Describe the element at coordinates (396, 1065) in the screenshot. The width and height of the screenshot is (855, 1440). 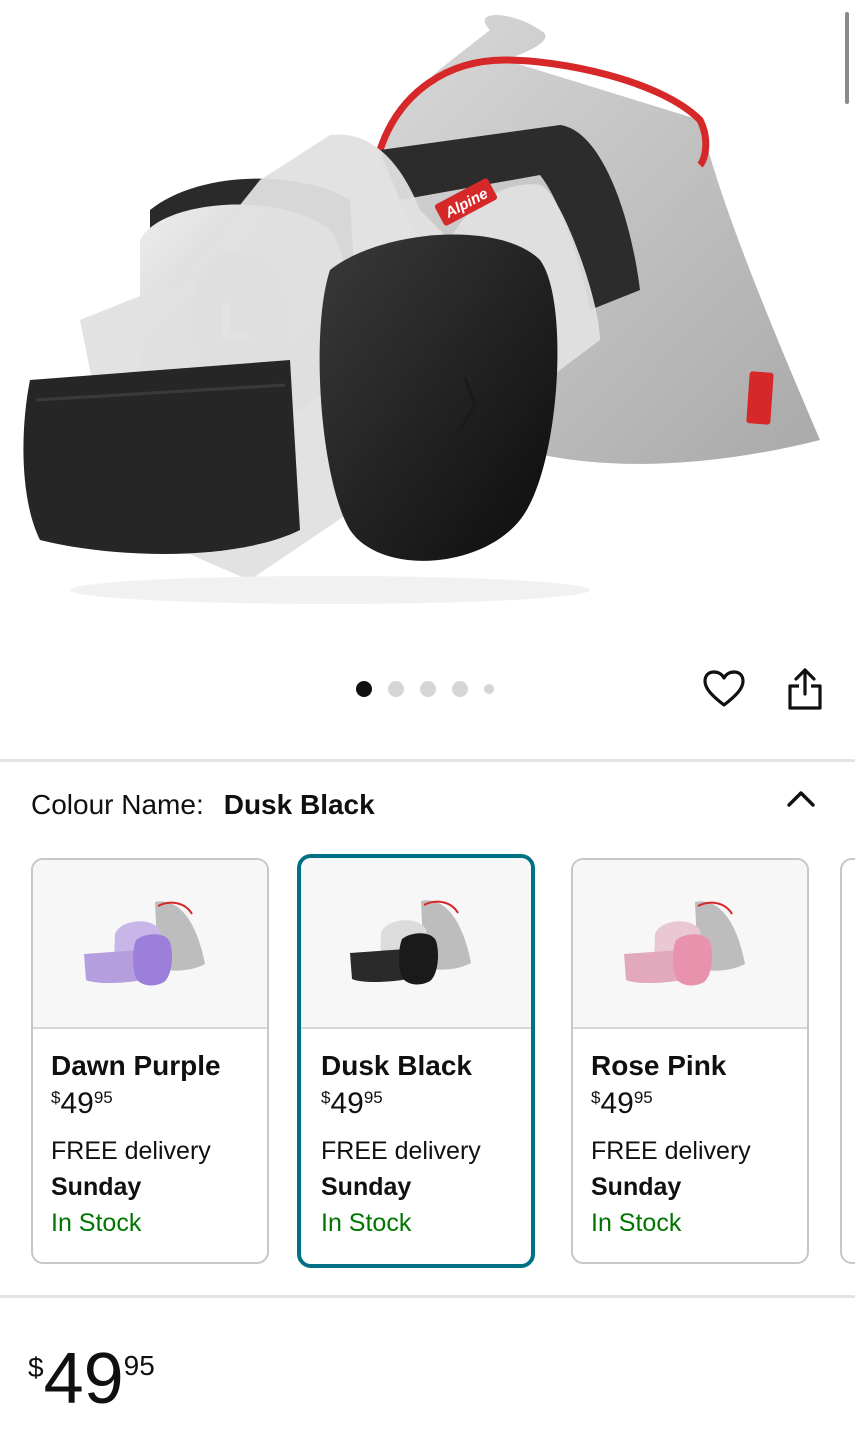
I see `variant-name: Dusk Black` at that location.